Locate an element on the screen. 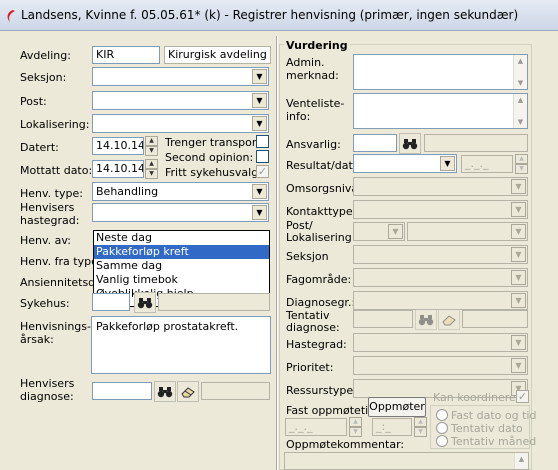 Image resolution: width=558 pixels, height=470 pixels. dropdown-option-neste-dag: Neste dag is located at coordinates (181, 238).